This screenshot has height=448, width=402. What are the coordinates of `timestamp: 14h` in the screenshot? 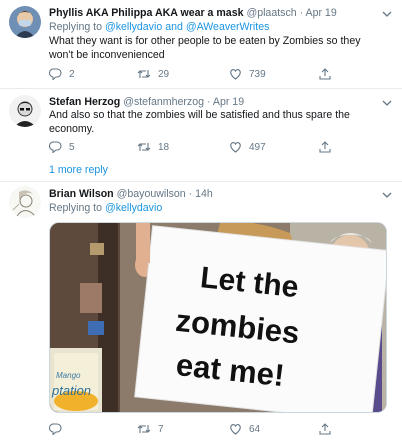 It's located at (204, 194).